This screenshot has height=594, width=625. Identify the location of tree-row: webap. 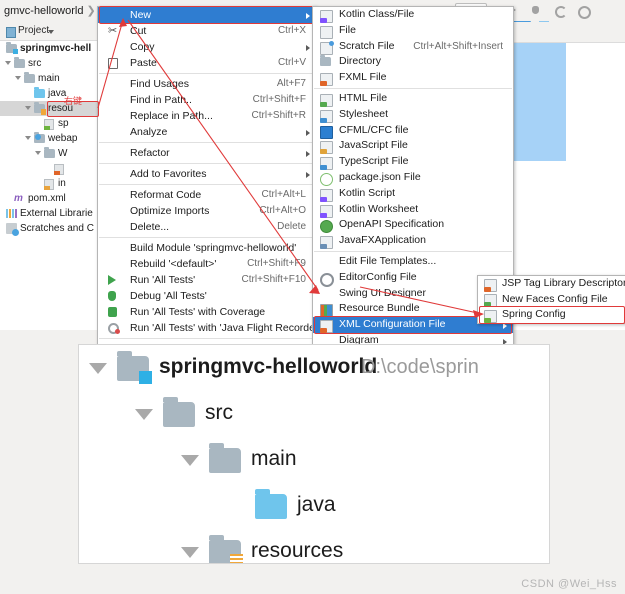
(50, 138).